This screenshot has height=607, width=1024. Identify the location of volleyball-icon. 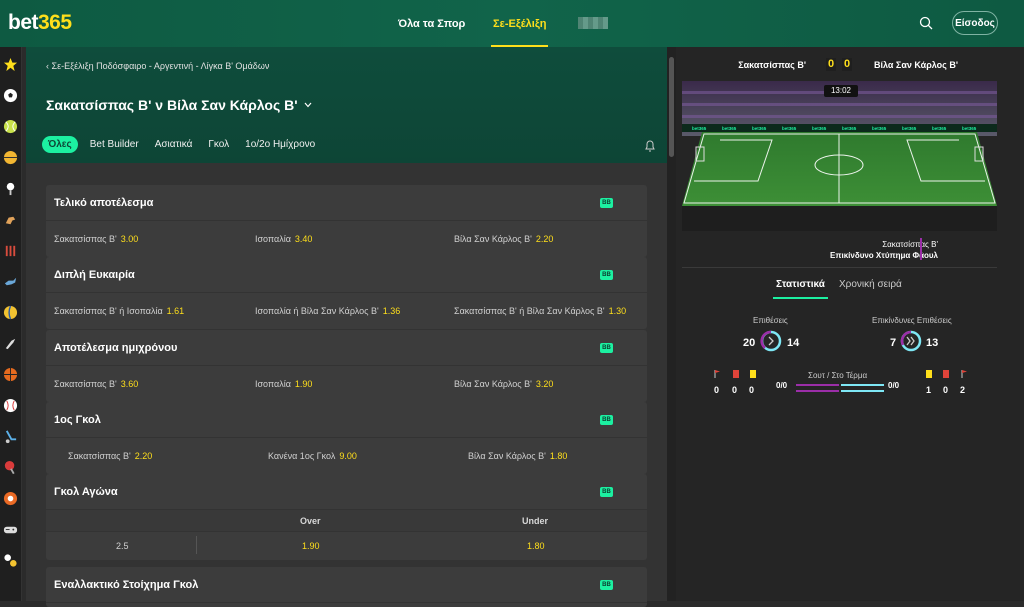
(10, 312).